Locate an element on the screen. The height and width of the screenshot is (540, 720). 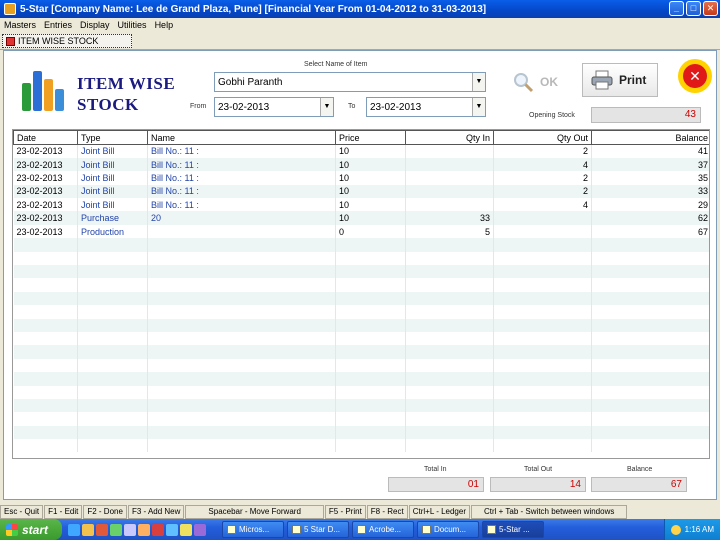
cell-type: Joint Bill is located at coordinates (112, 205).